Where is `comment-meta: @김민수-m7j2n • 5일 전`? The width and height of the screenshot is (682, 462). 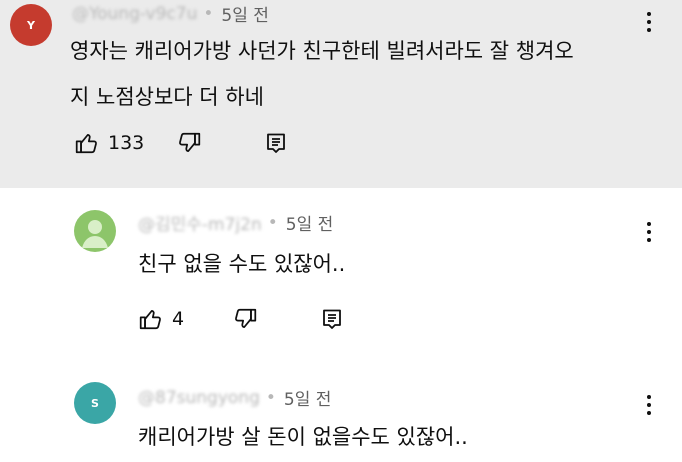
comment-meta: @김민수-m7j2n • 5일 전 is located at coordinates (236, 223).